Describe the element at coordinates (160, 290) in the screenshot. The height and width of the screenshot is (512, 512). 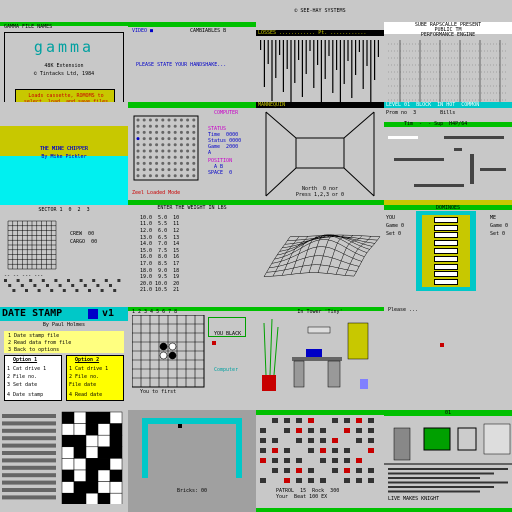
I see `table-row: 21.0 10.5 21` at that location.